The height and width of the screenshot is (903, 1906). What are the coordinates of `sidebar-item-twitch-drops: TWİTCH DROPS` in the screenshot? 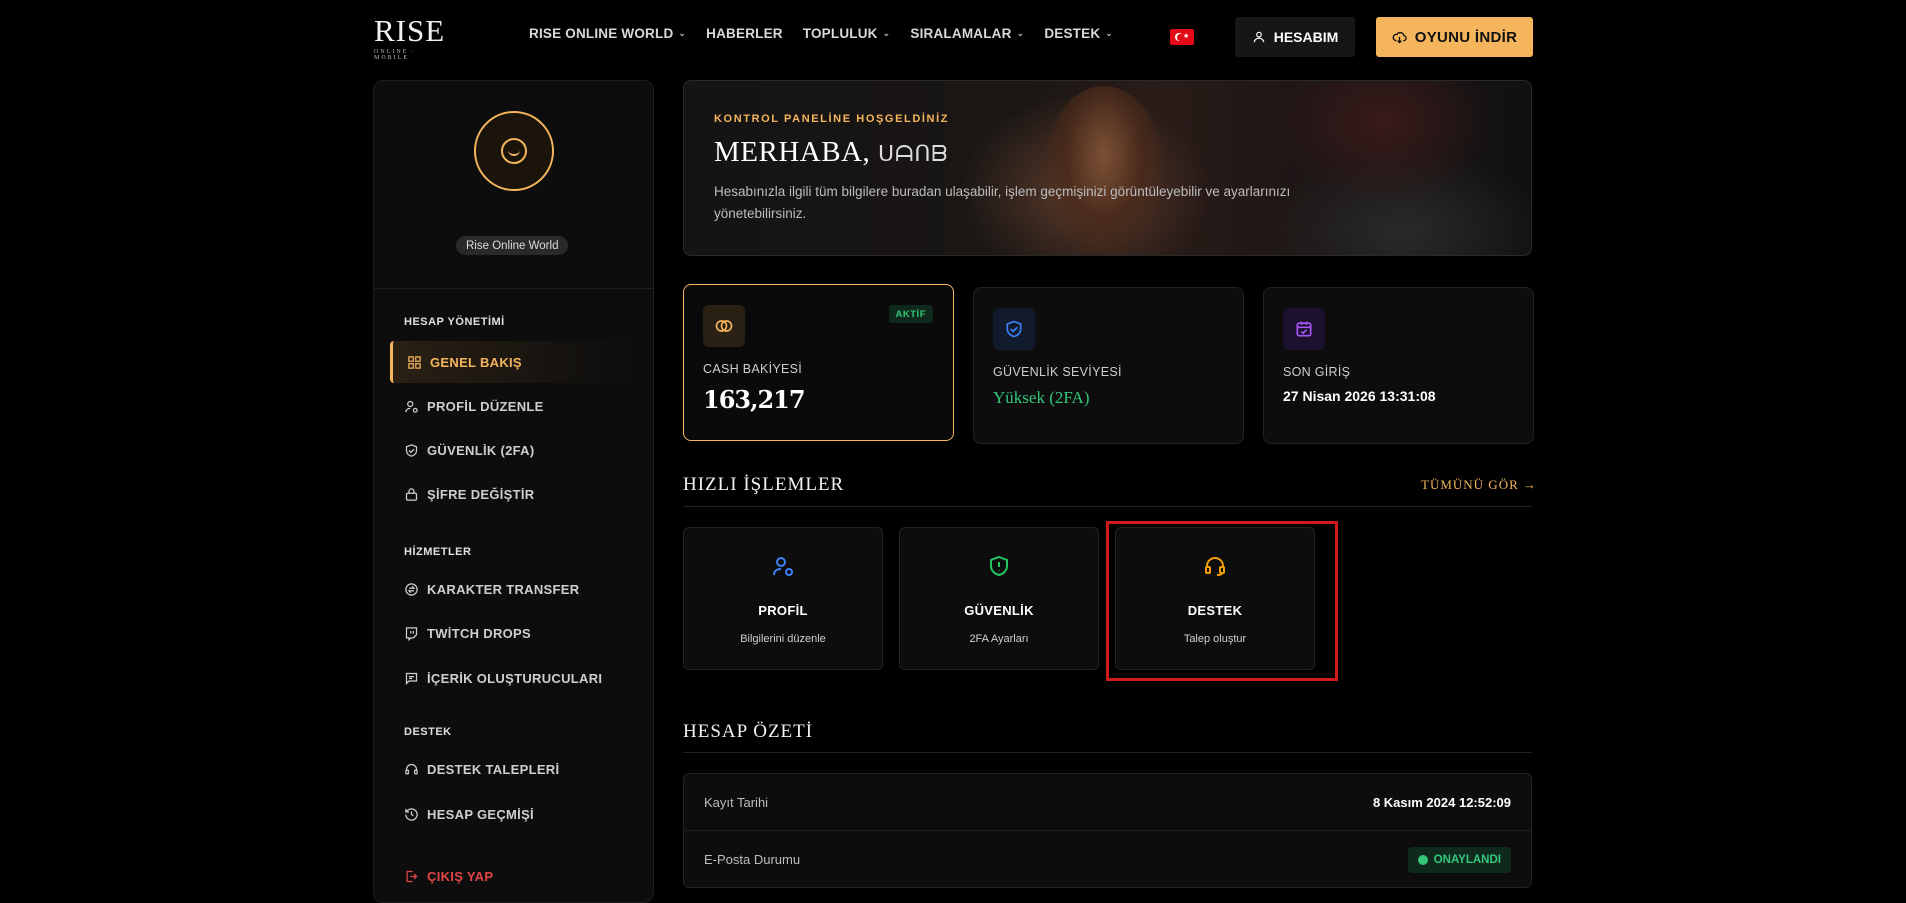 It's located at (510, 633).